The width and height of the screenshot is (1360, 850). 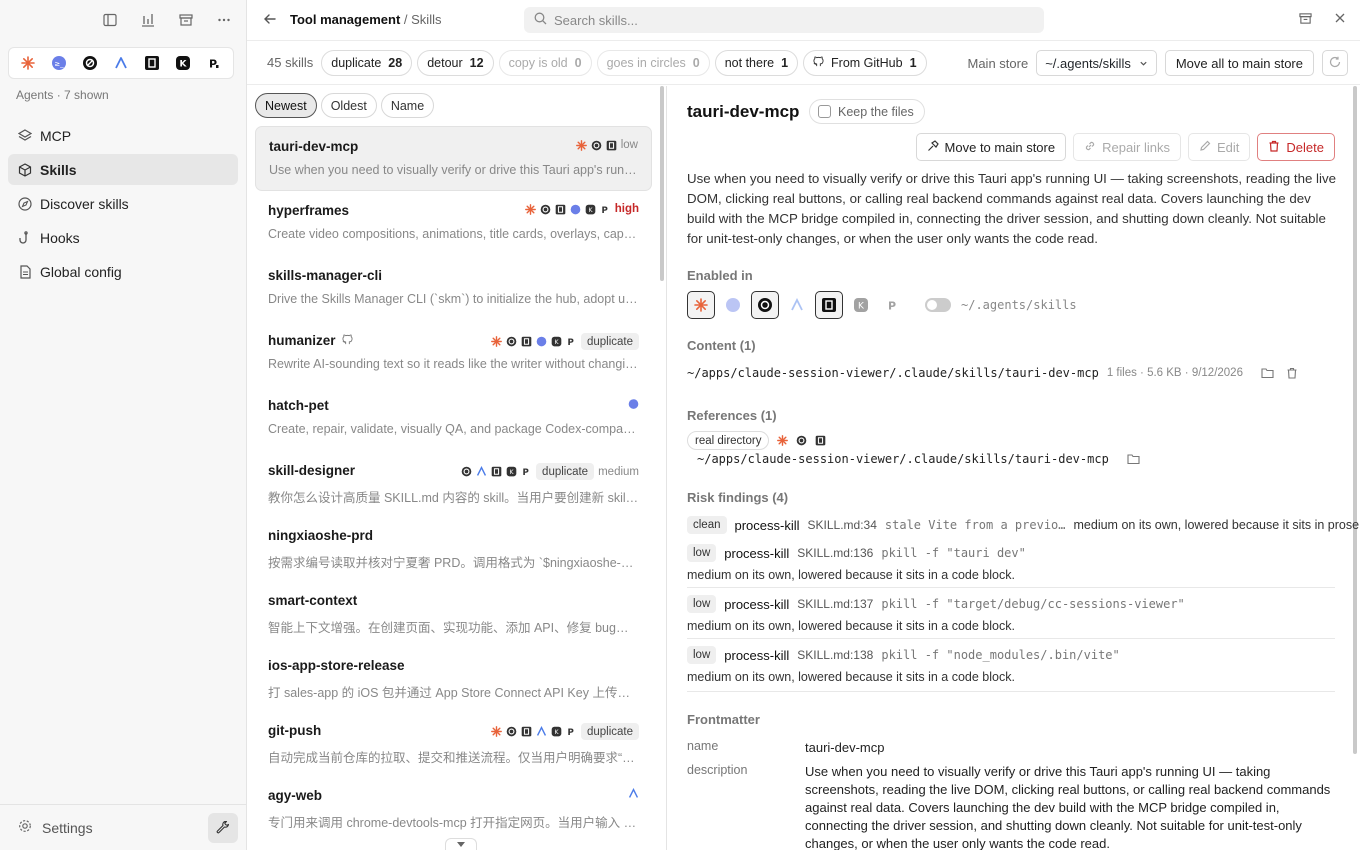 I want to click on search-box, so click(x=784, y=20).